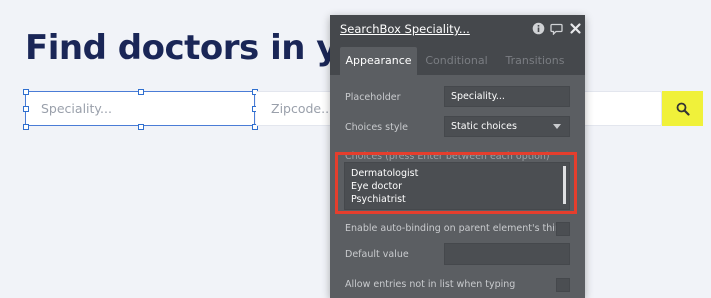 The image size is (711, 298). What do you see at coordinates (507, 254) in the screenshot?
I see `default-value-input` at bounding box center [507, 254].